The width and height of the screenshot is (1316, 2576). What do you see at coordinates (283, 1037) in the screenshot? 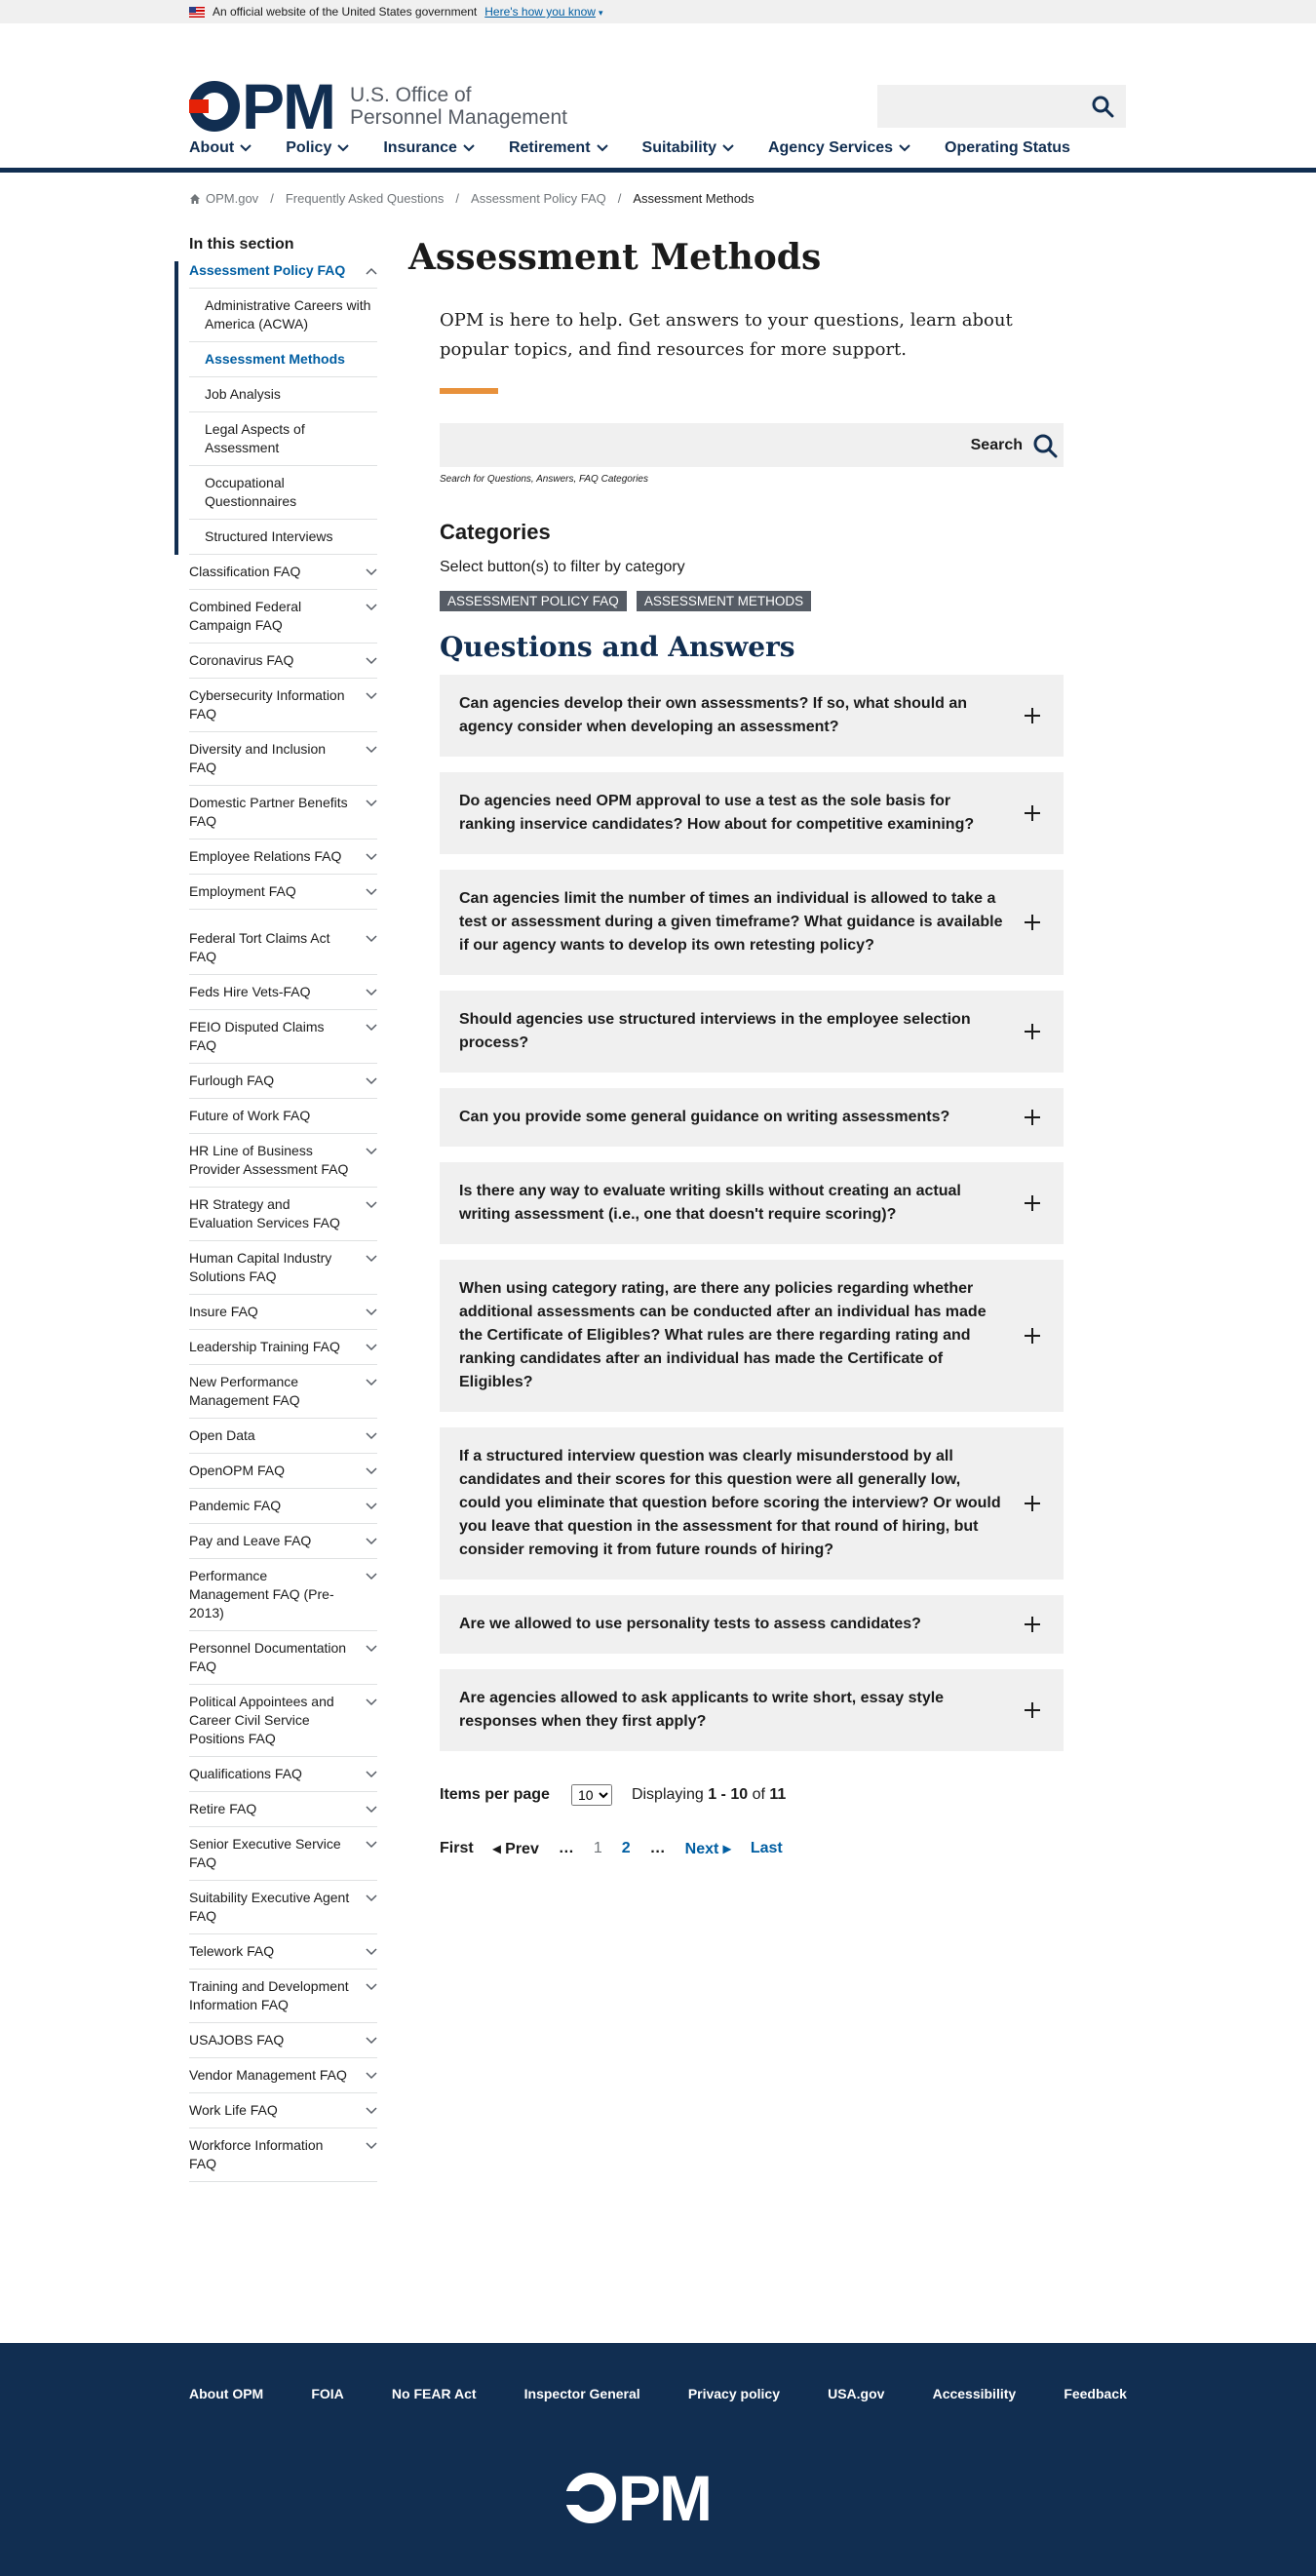
I see `sidebar-item-feio-disputed-claims-faq: FEIO Disputed Claims FAQ` at bounding box center [283, 1037].